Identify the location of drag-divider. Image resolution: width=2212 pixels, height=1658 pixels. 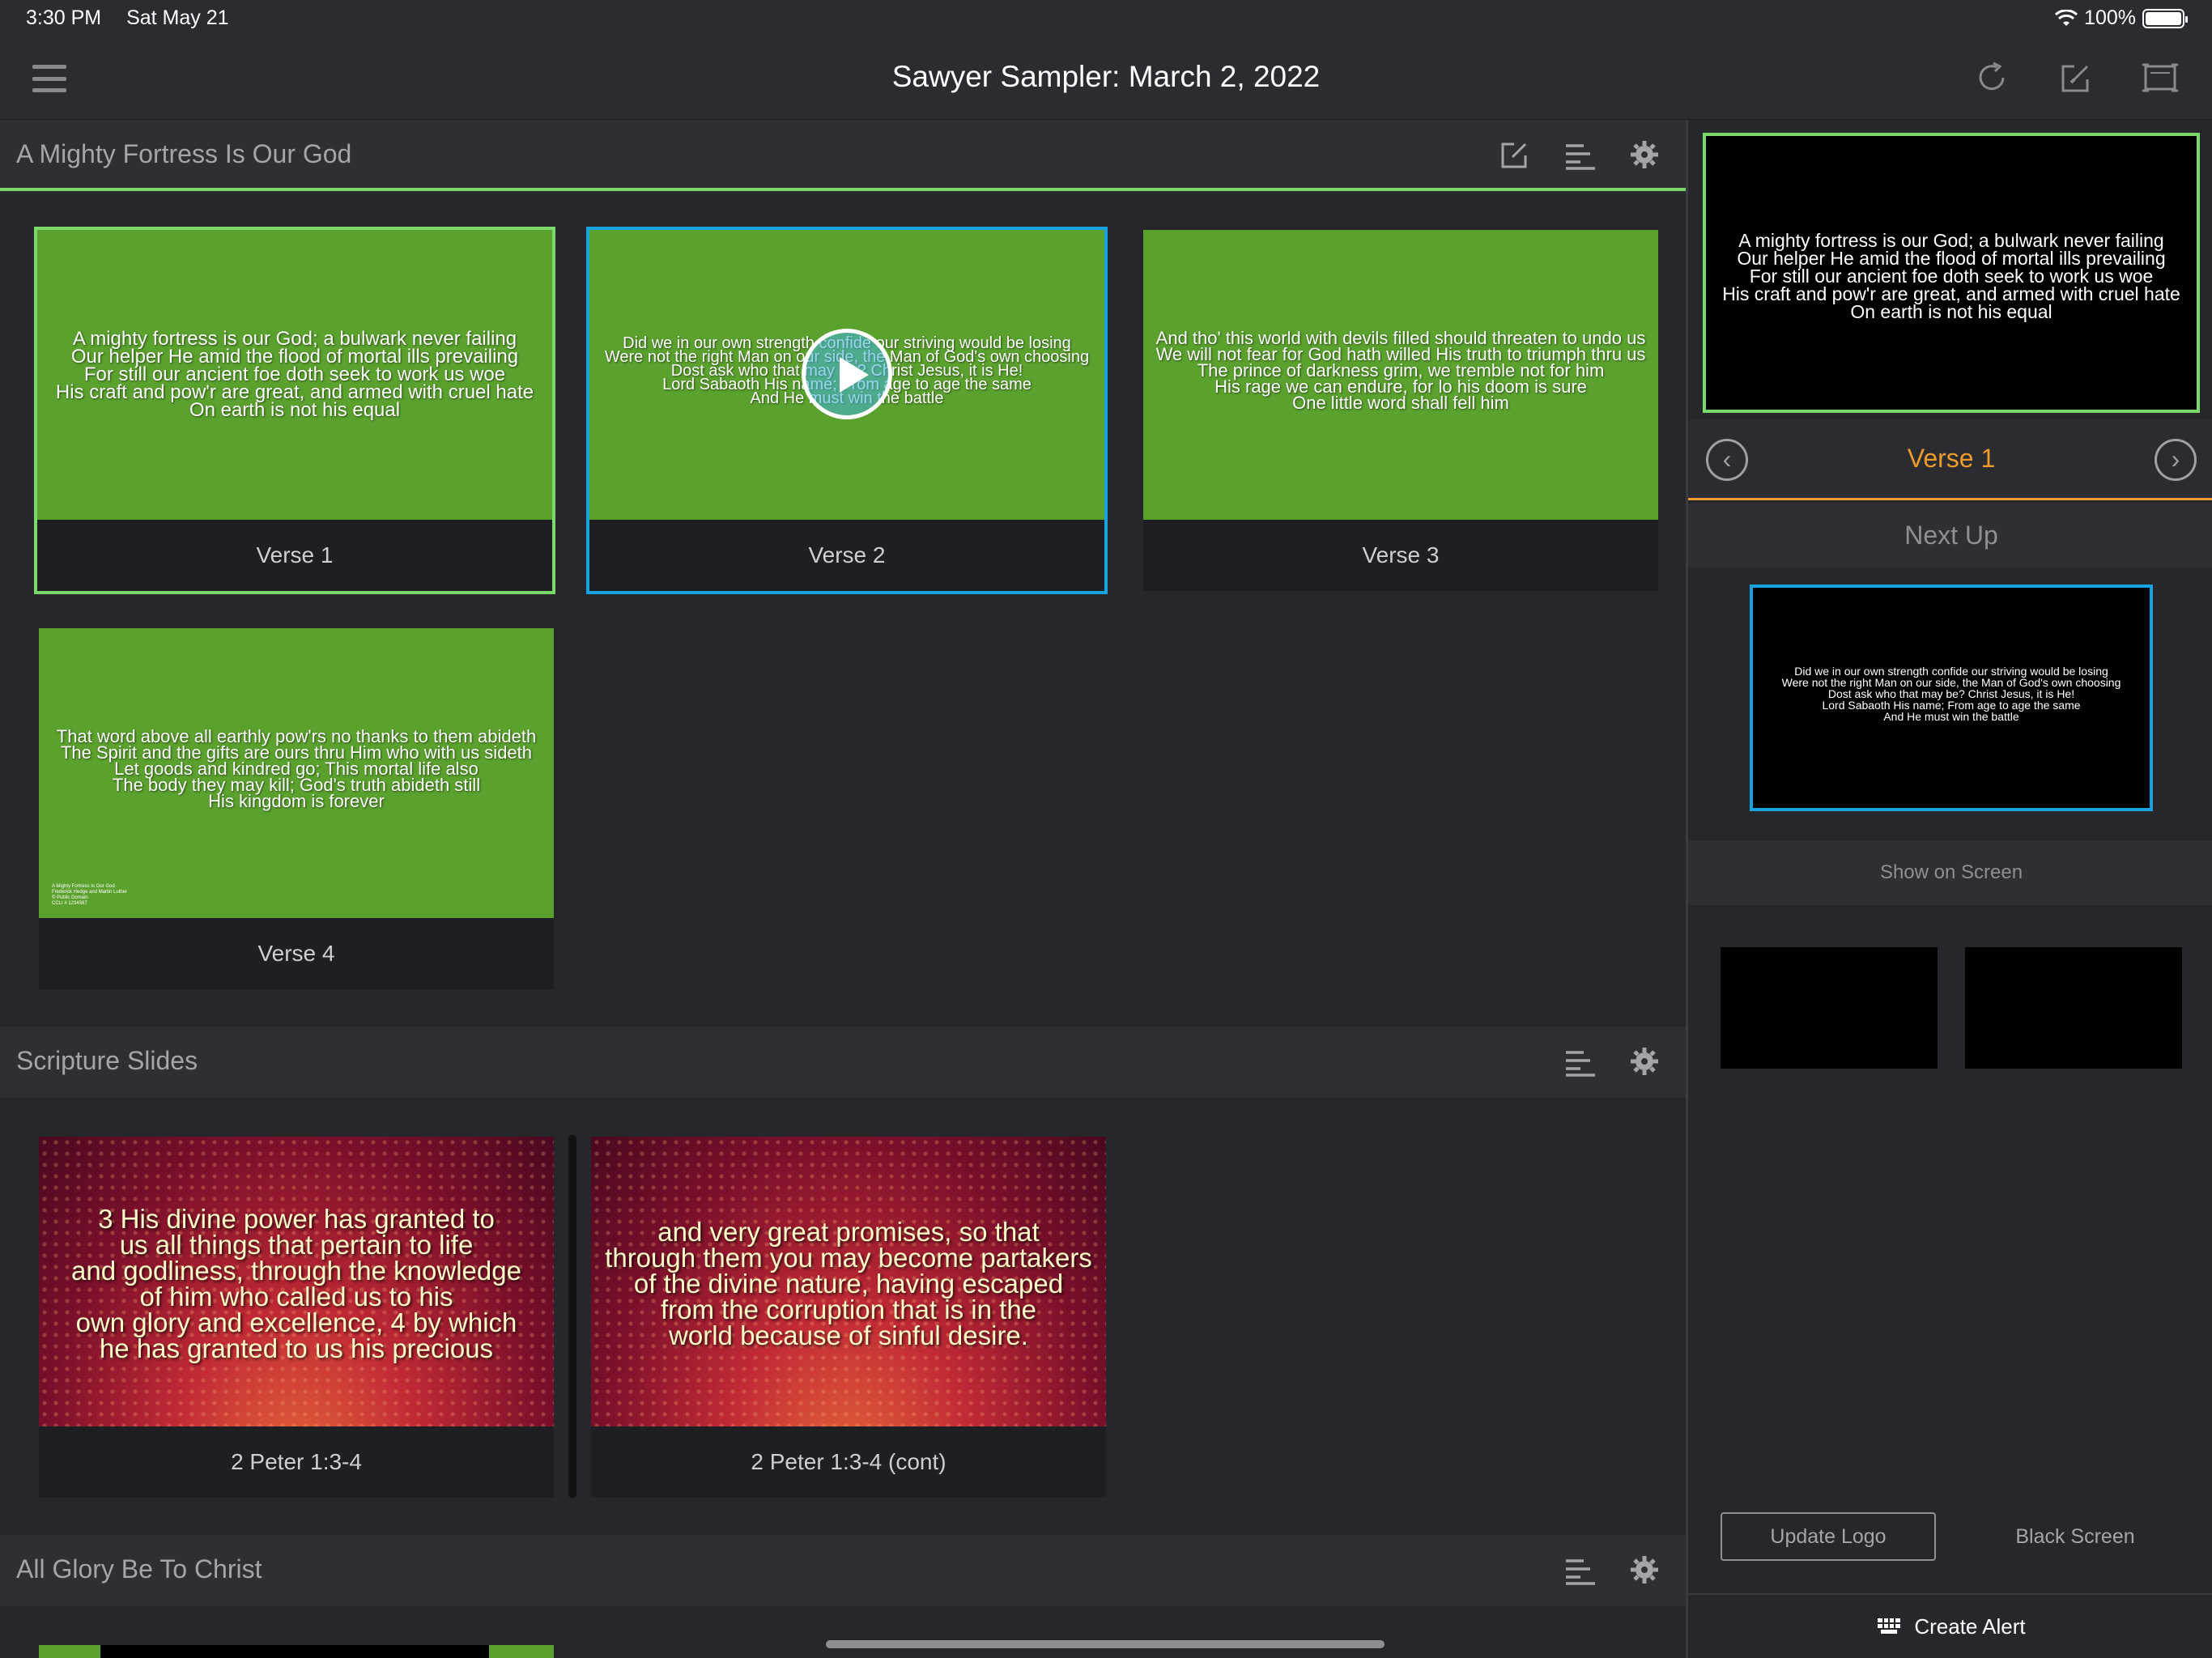
(572, 1316).